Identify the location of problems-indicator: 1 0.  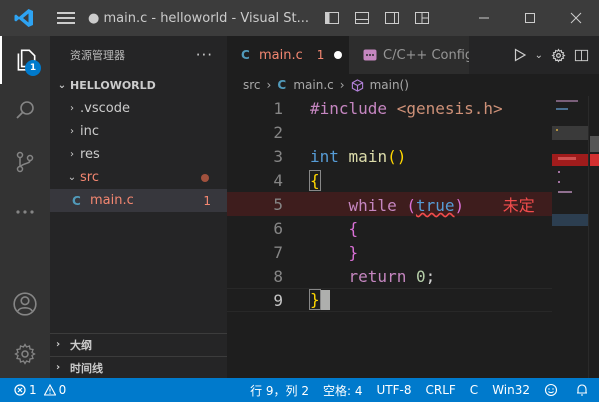
(36, 390).